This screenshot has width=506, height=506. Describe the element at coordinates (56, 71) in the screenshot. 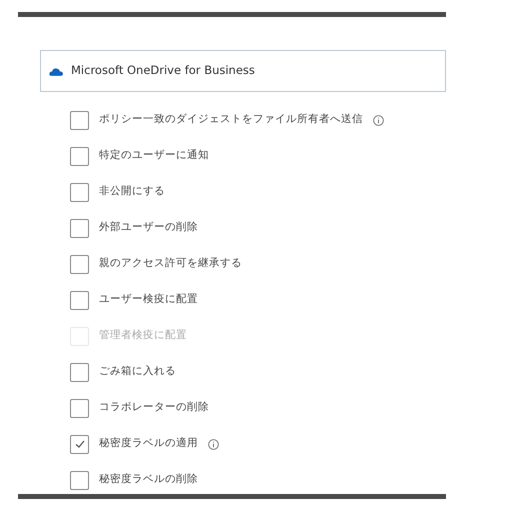

I see `cloud-icon` at that location.